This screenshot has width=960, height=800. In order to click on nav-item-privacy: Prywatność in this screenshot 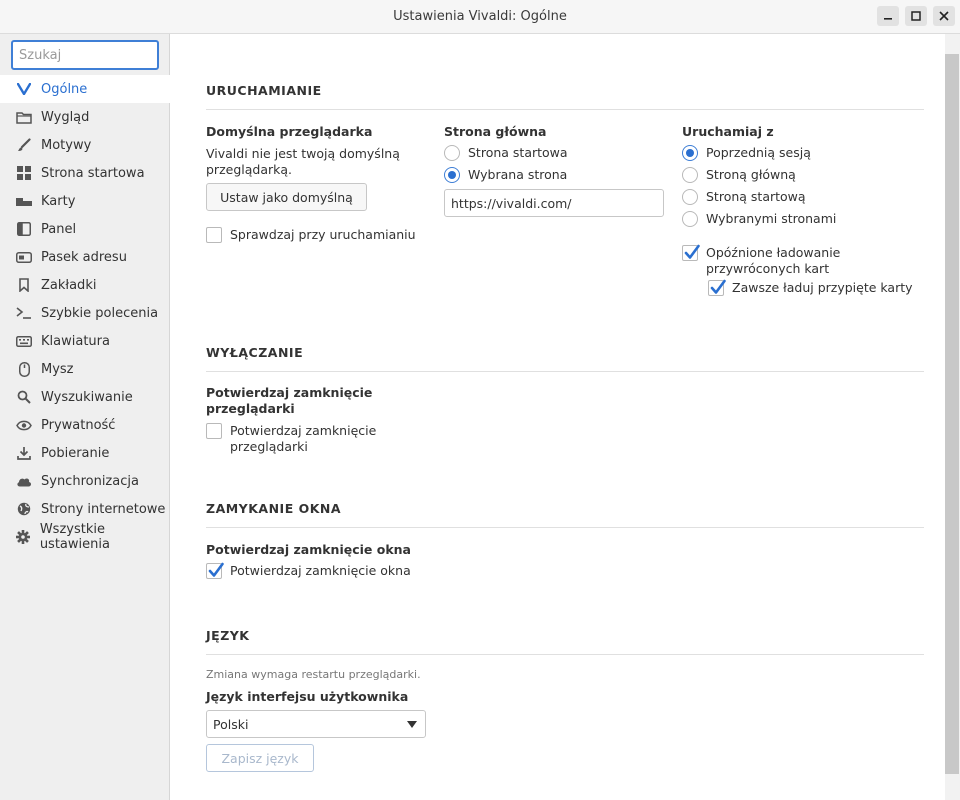, I will do `click(85, 425)`.